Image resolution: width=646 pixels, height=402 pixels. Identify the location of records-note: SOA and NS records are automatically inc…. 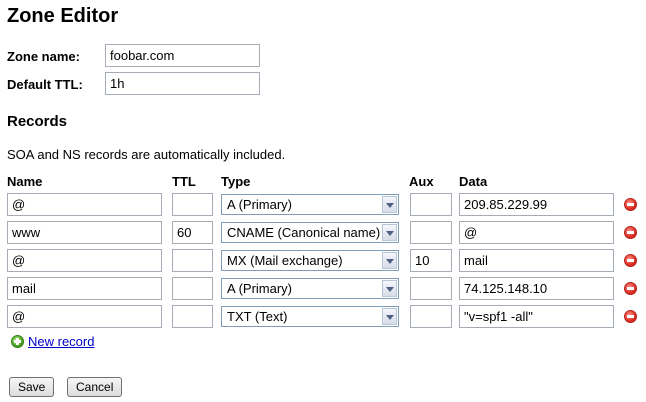
(146, 154).